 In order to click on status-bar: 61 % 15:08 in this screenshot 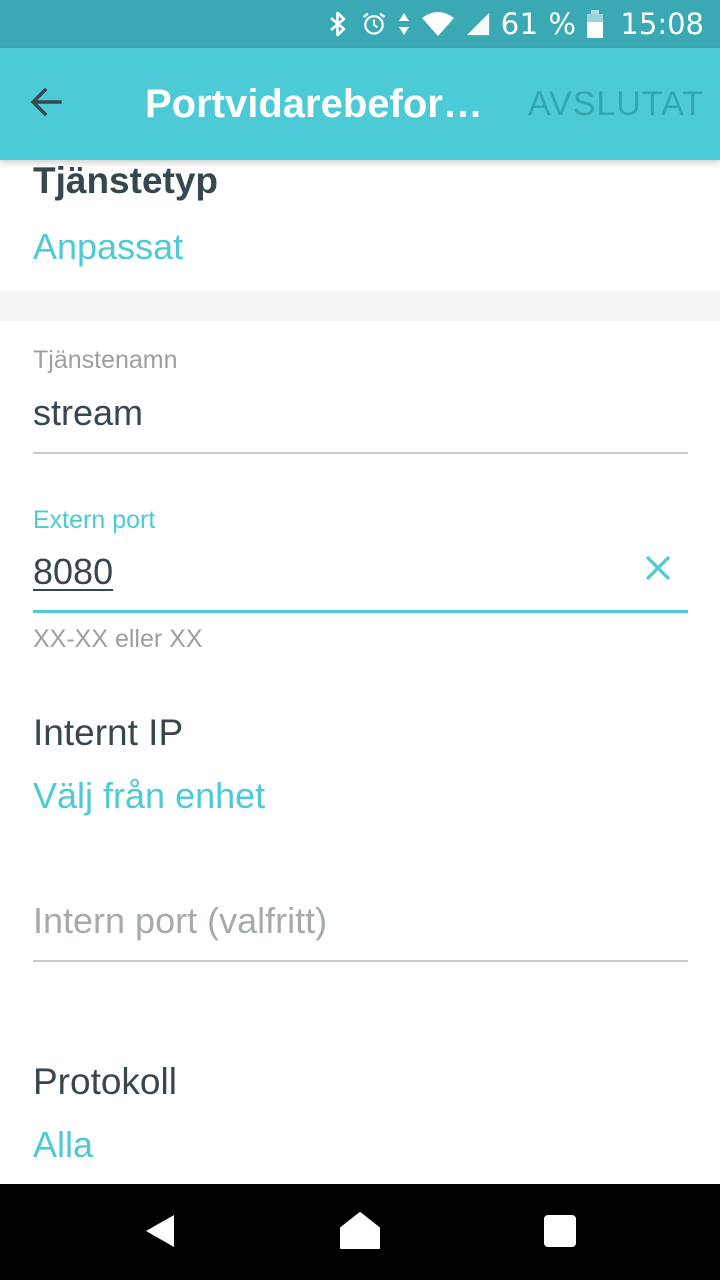, I will do `click(360, 24)`.